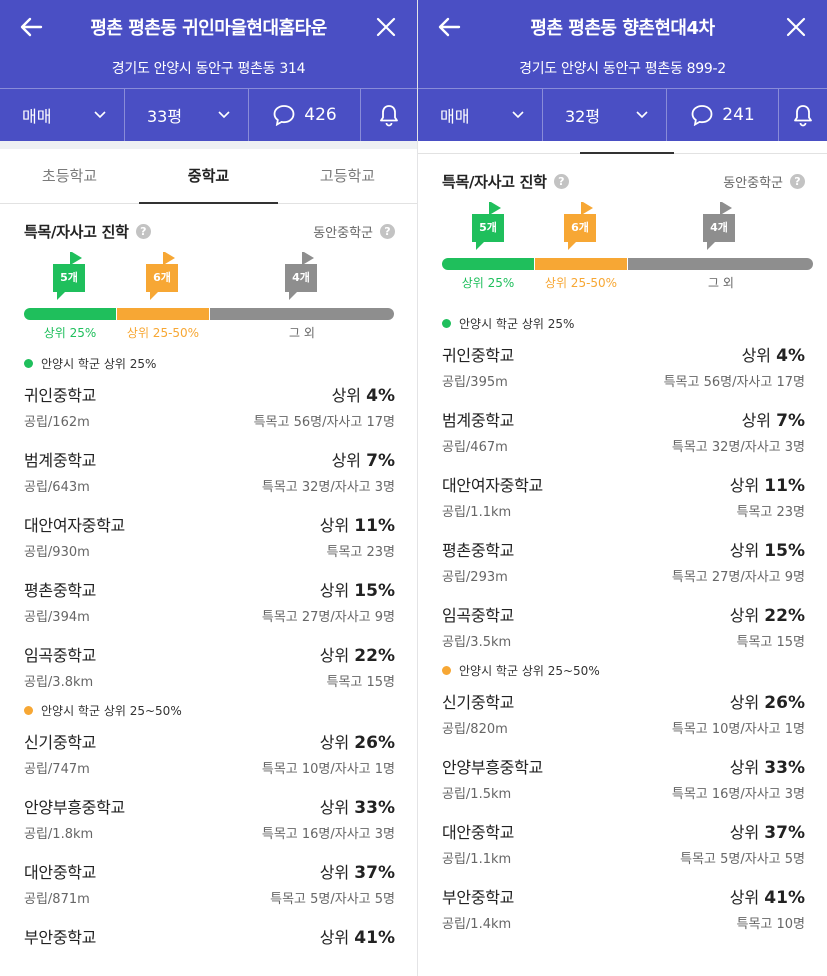 The height and width of the screenshot is (976, 827). Describe the element at coordinates (60, 872) in the screenshot. I see `school-name: 대안중학교` at that location.